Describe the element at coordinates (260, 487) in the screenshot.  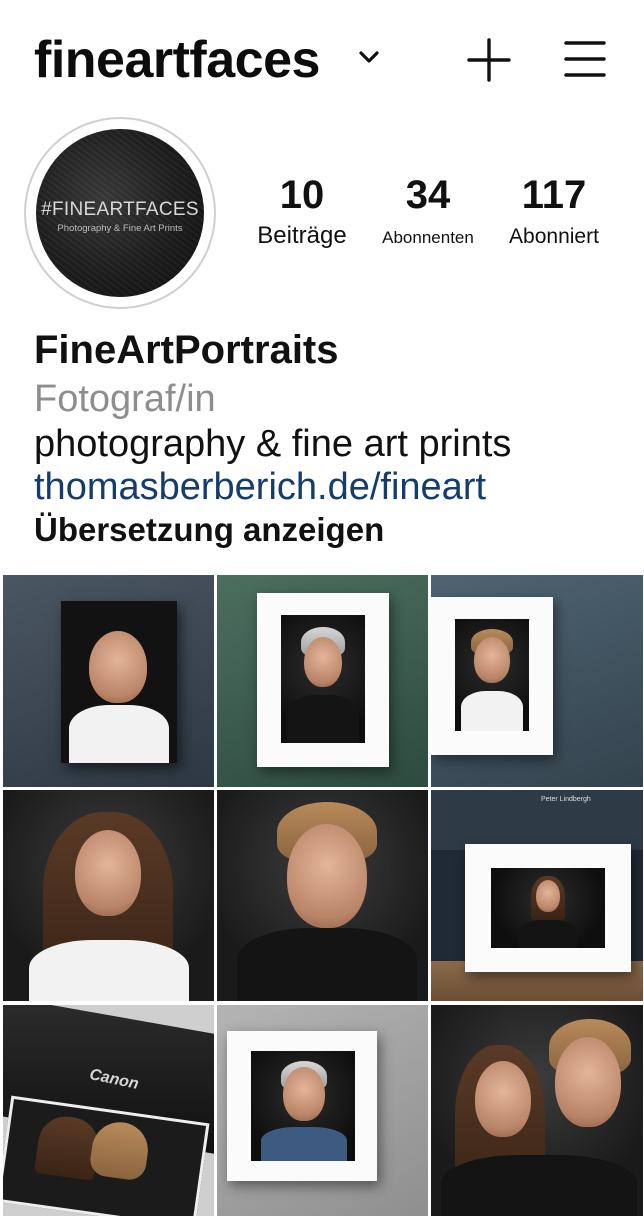
I see `profile-website-link: thomasberberich.de/fineart` at that location.